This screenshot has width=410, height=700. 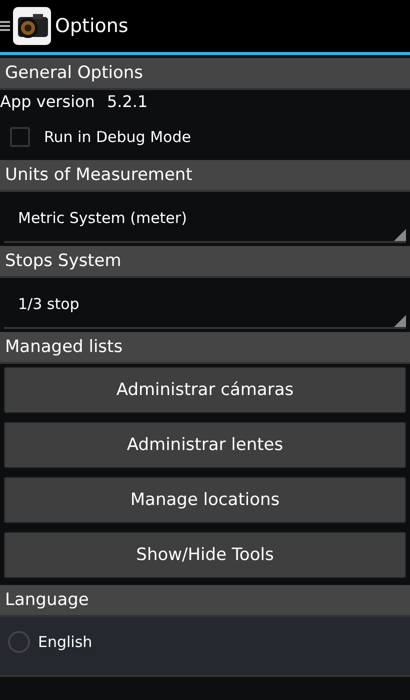 I want to click on list-button: Administrar cámaras, so click(x=205, y=390).